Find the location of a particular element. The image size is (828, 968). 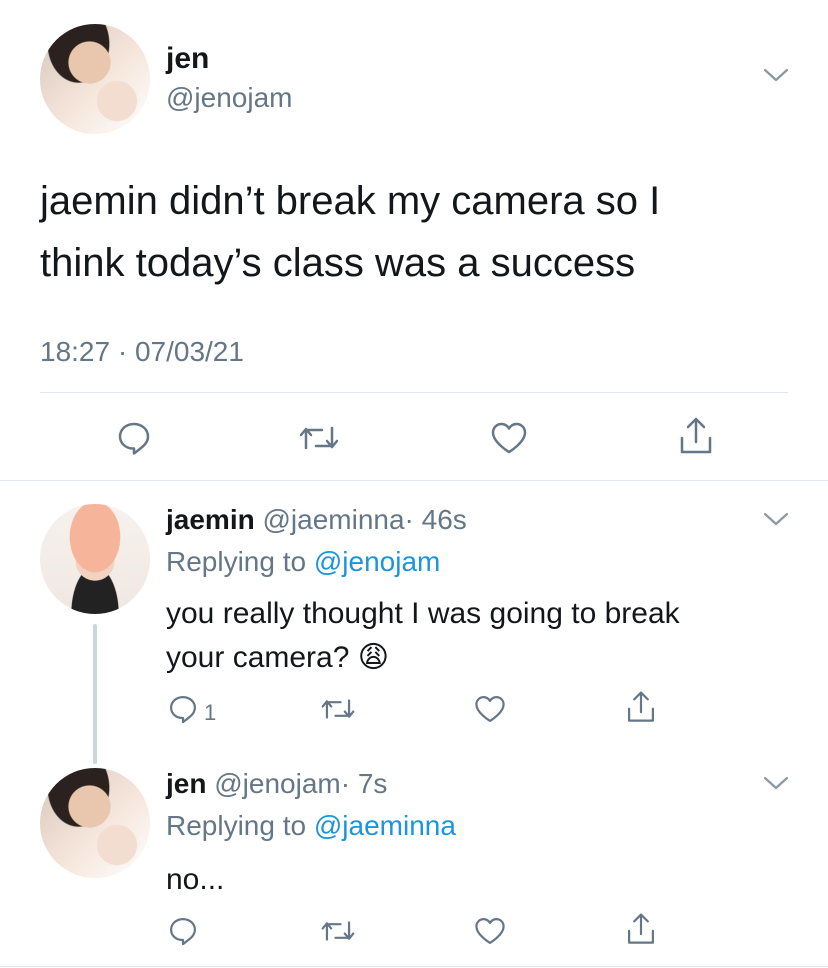

author-handle: @jenojam is located at coordinates (229, 98).